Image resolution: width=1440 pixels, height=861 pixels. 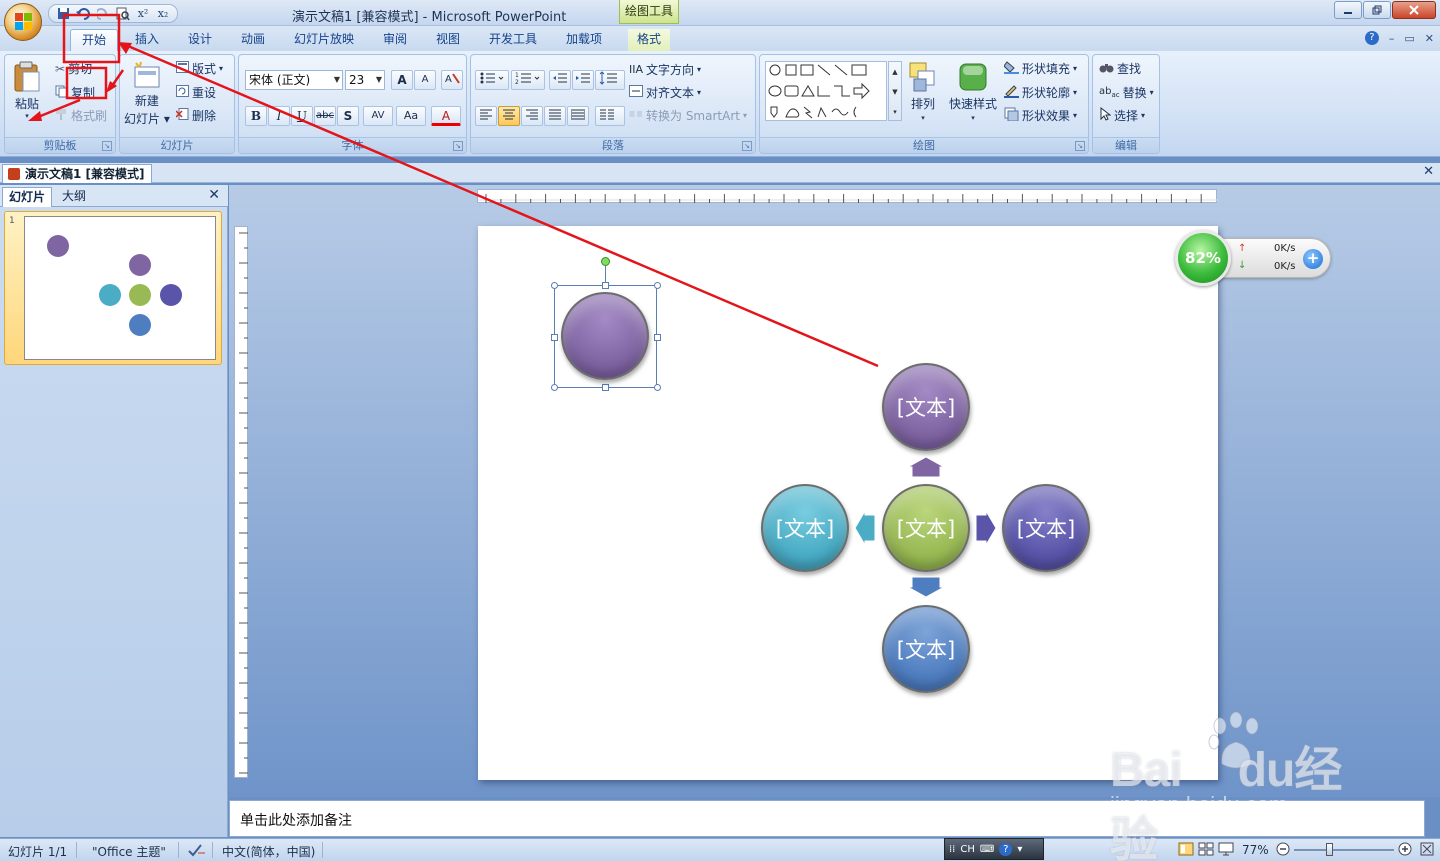 What do you see at coordinates (584, 40) in the screenshot?
I see `tab-addins: 加载项` at bounding box center [584, 40].